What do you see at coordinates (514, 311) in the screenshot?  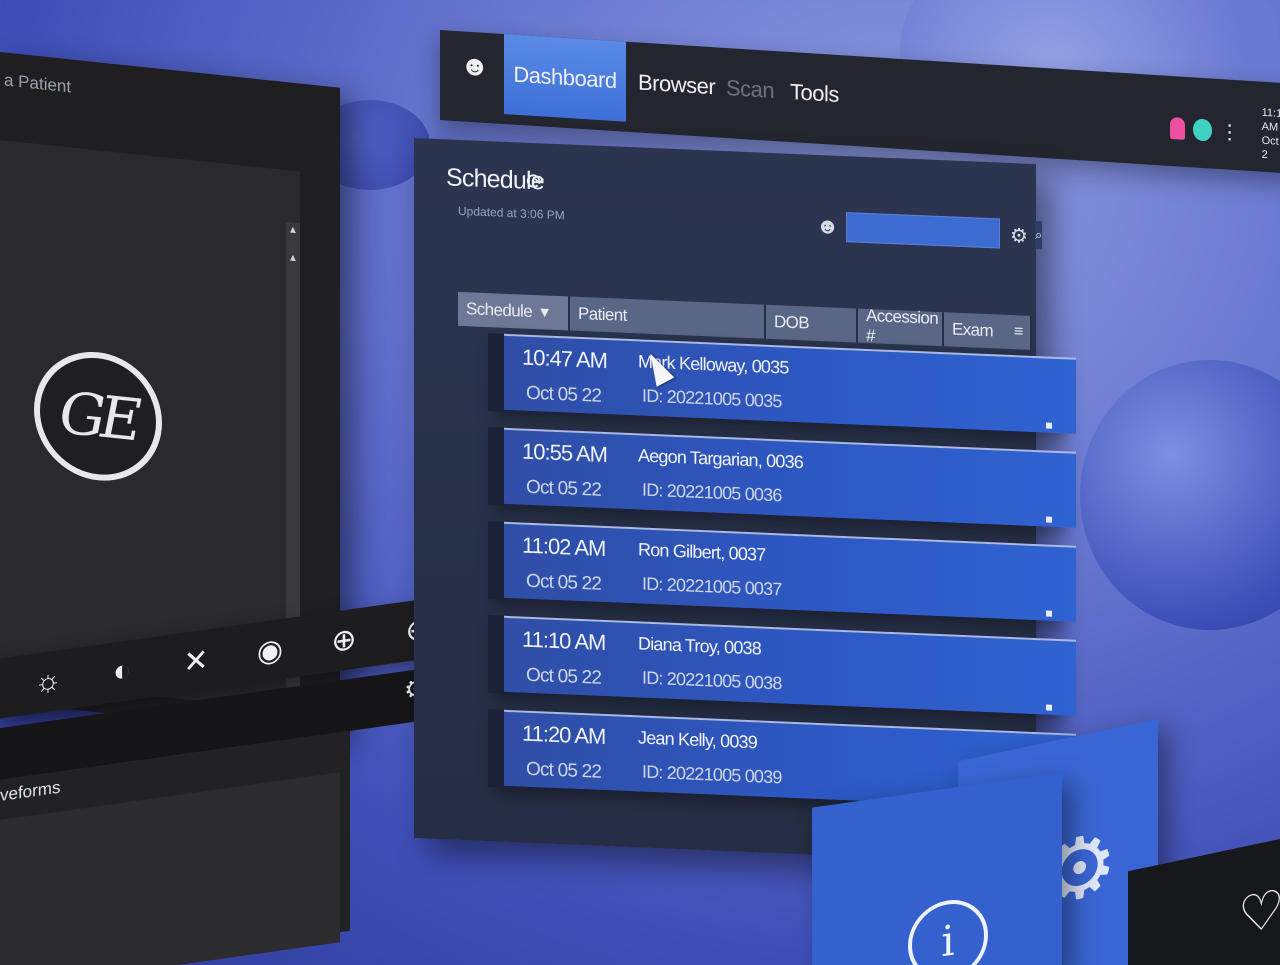 I see `column-header-schedule: Schedule ▾` at bounding box center [514, 311].